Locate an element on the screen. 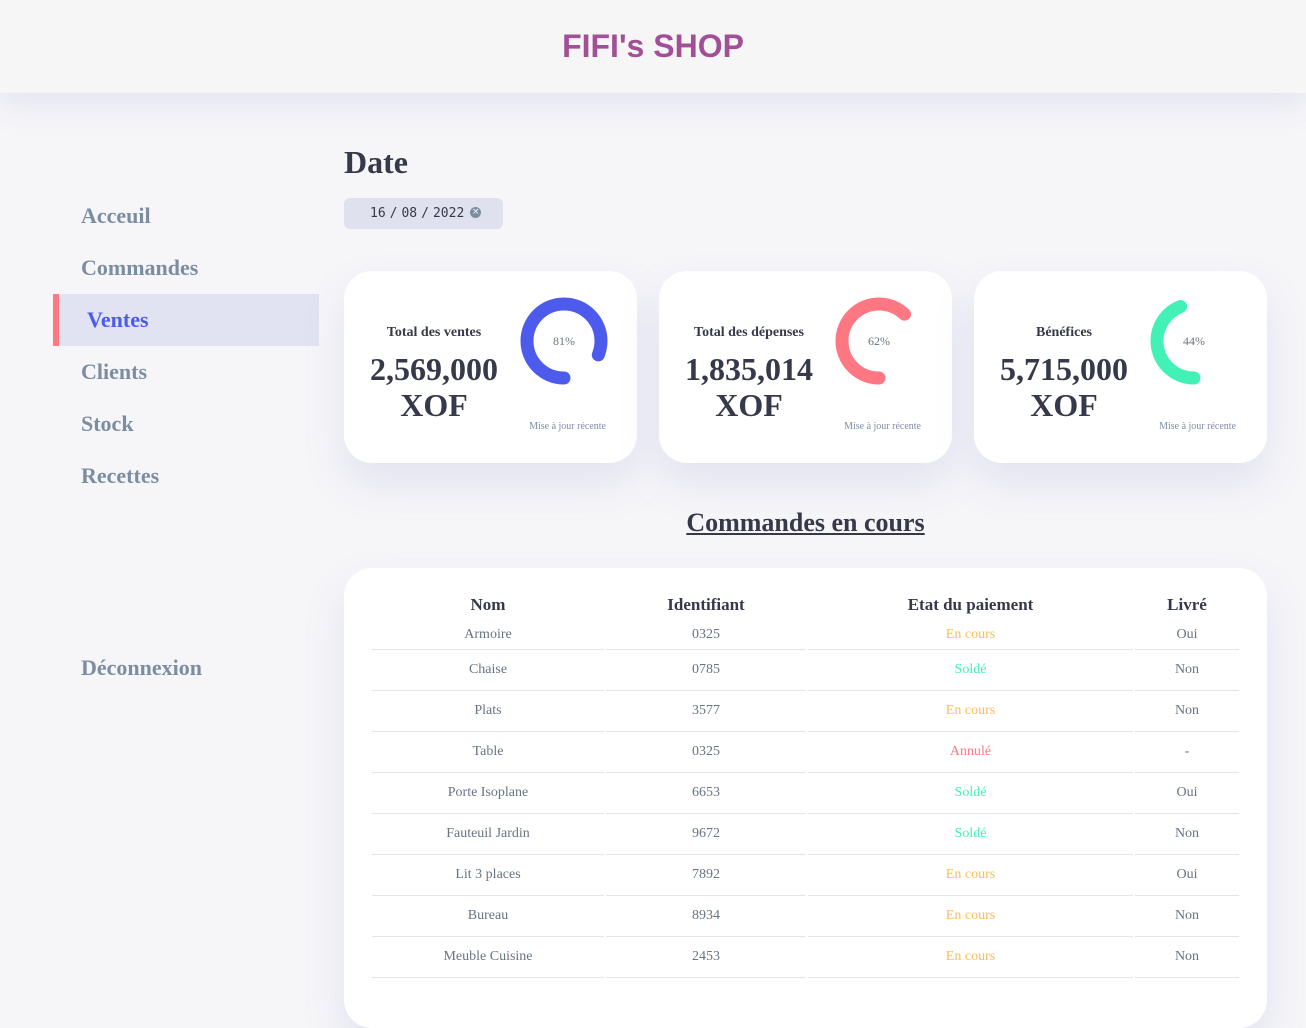 The image size is (1306, 1028). cell-name: Fauteuil Jardin is located at coordinates (488, 834).